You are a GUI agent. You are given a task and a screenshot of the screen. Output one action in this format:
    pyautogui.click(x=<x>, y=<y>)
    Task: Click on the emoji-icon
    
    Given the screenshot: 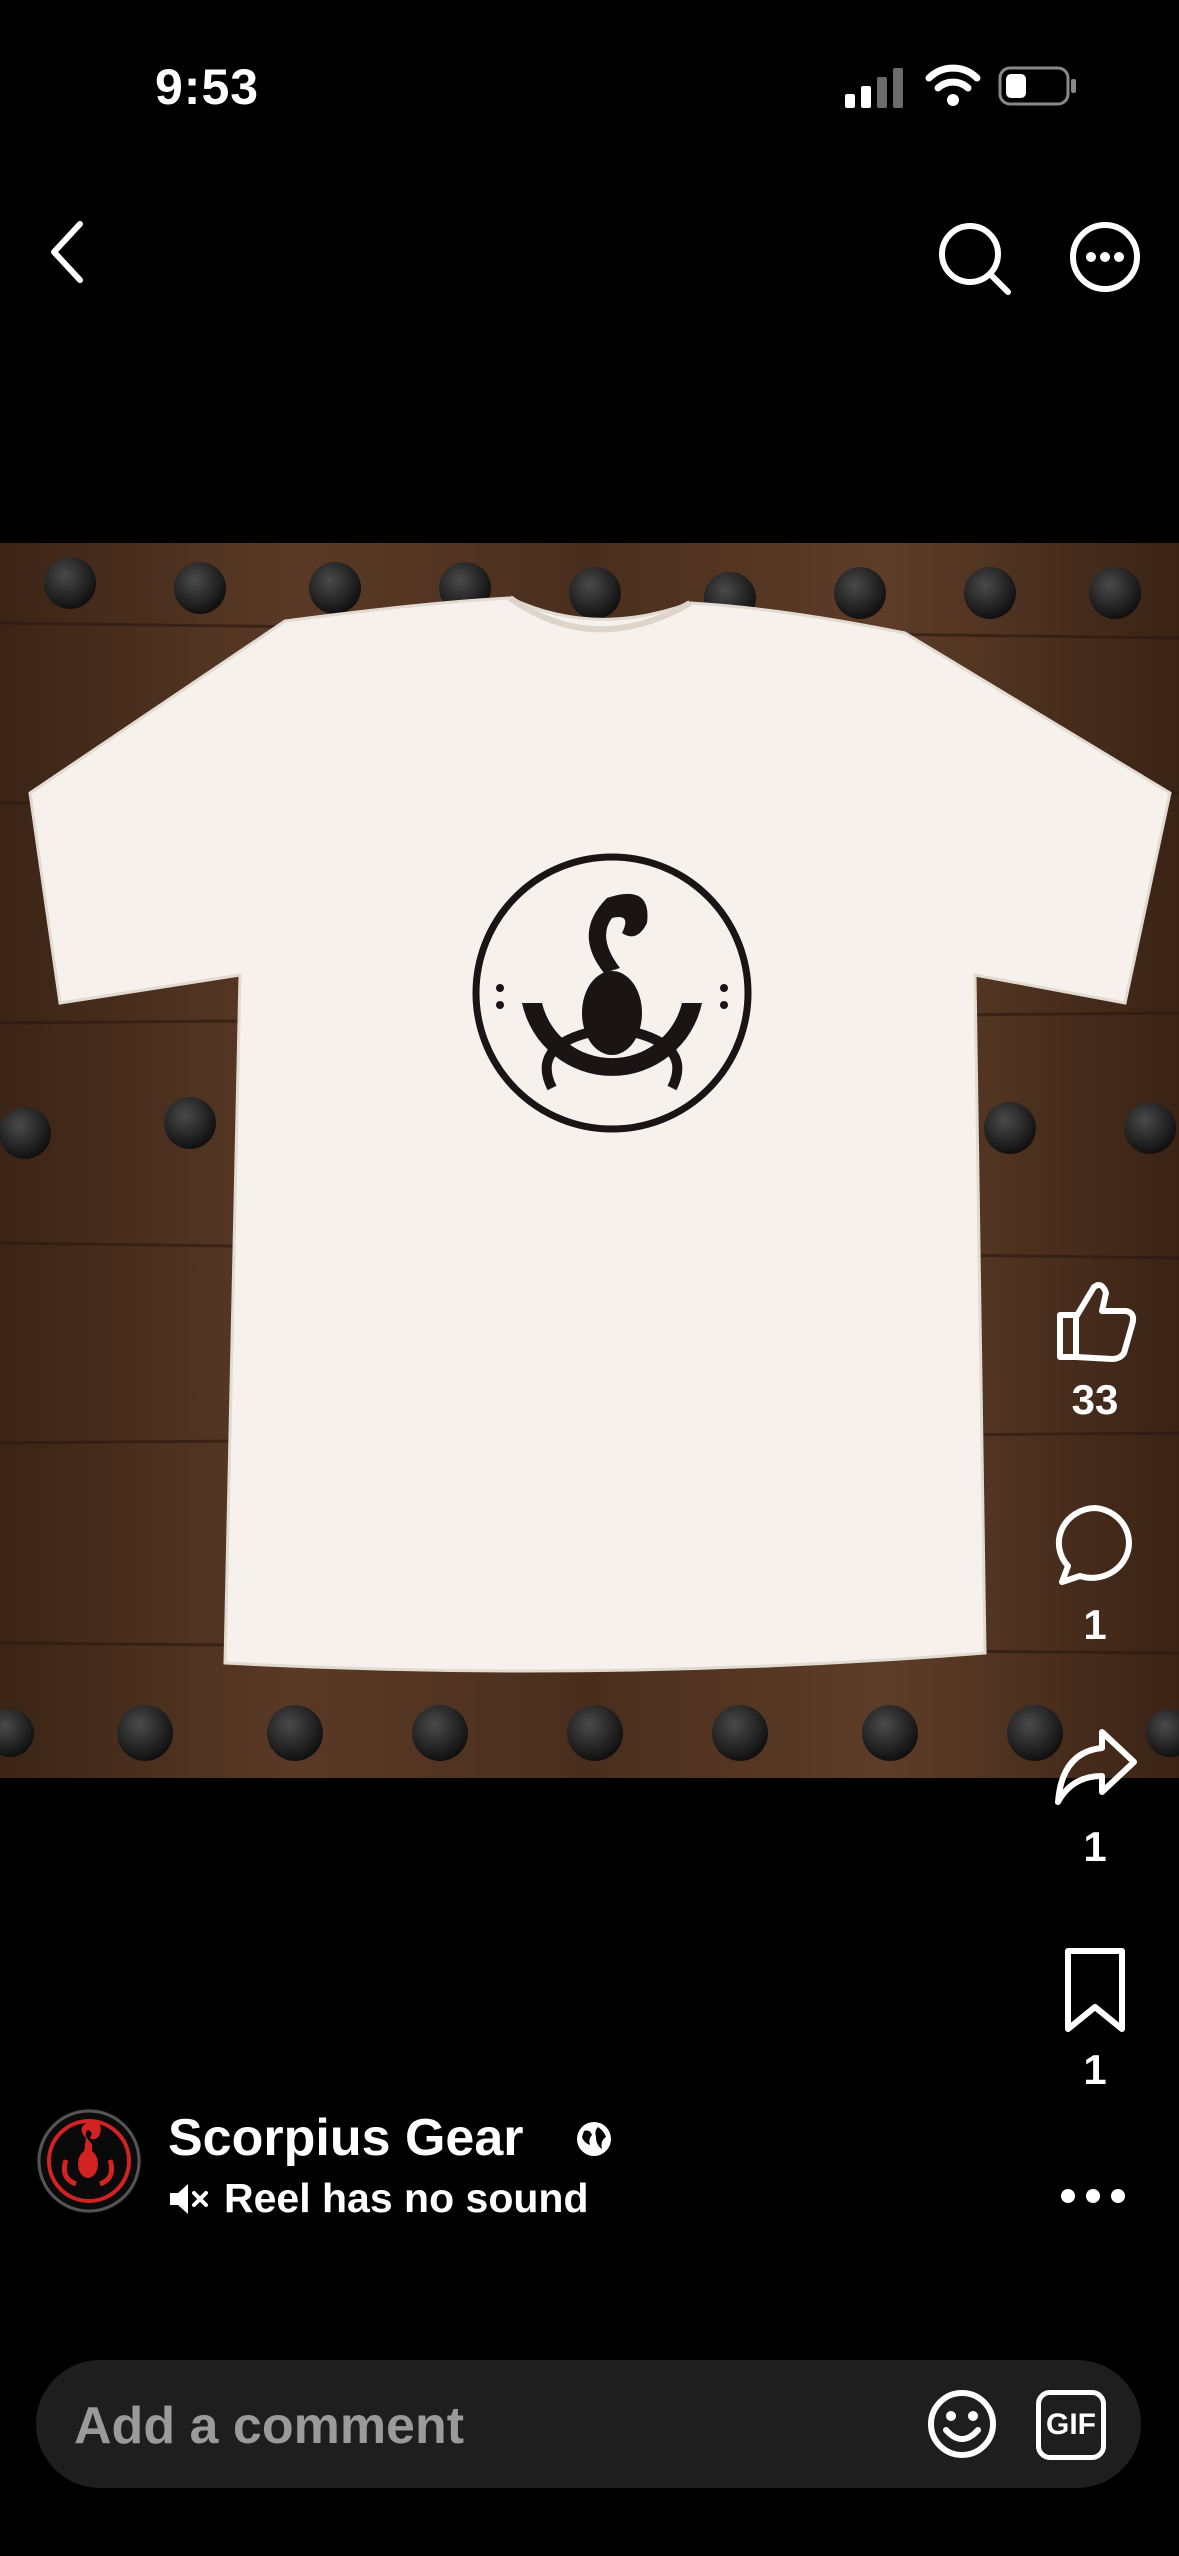 What is the action you would take?
    pyautogui.click(x=962, y=2424)
    